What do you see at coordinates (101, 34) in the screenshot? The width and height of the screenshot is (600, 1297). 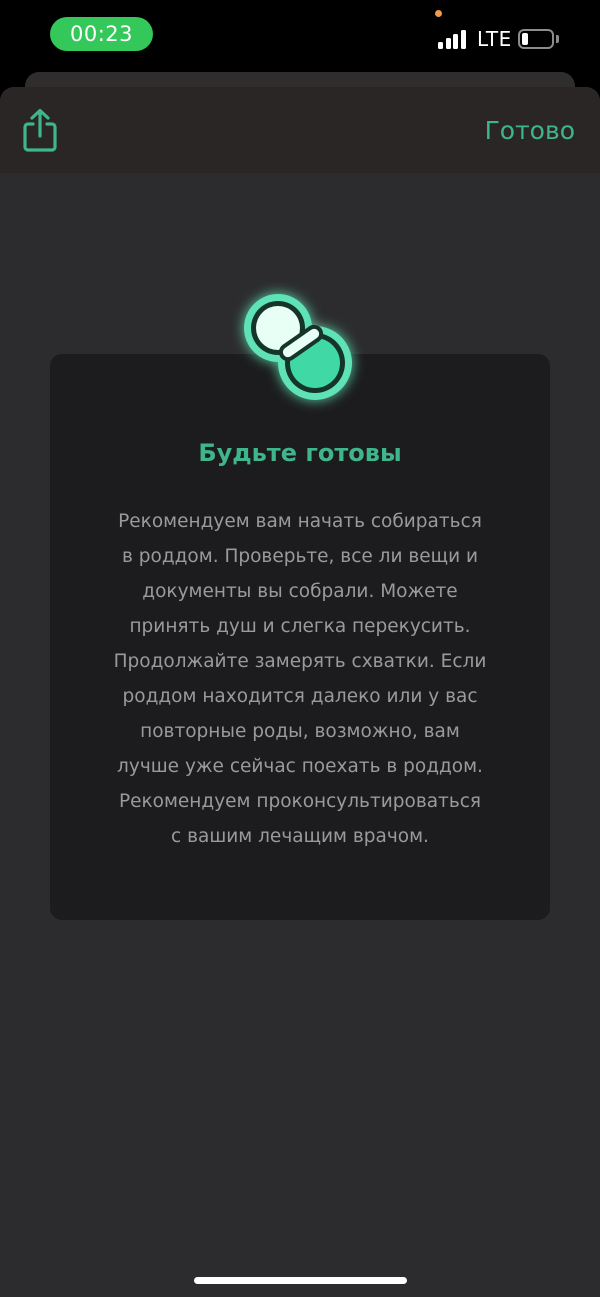 I see `status-time: 00:23` at bounding box center [101, 34].